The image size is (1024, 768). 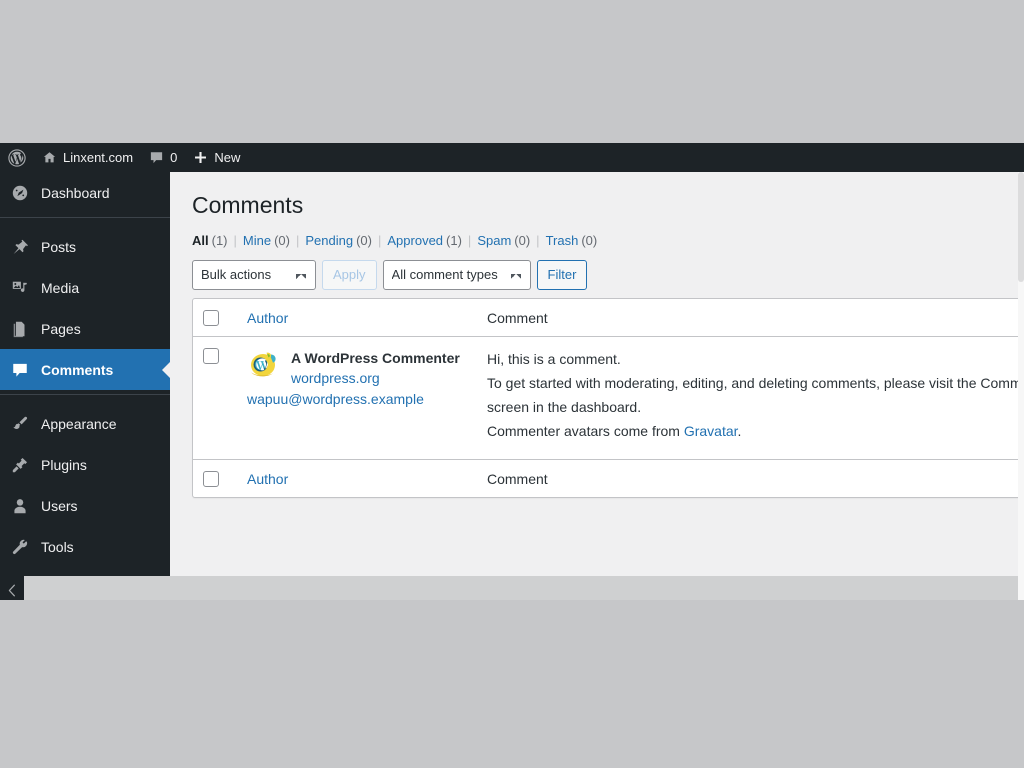 What do you see at coordinates (20, 329) in the screenshot?
I see `pages-icon` at bounding box center [20, 329].